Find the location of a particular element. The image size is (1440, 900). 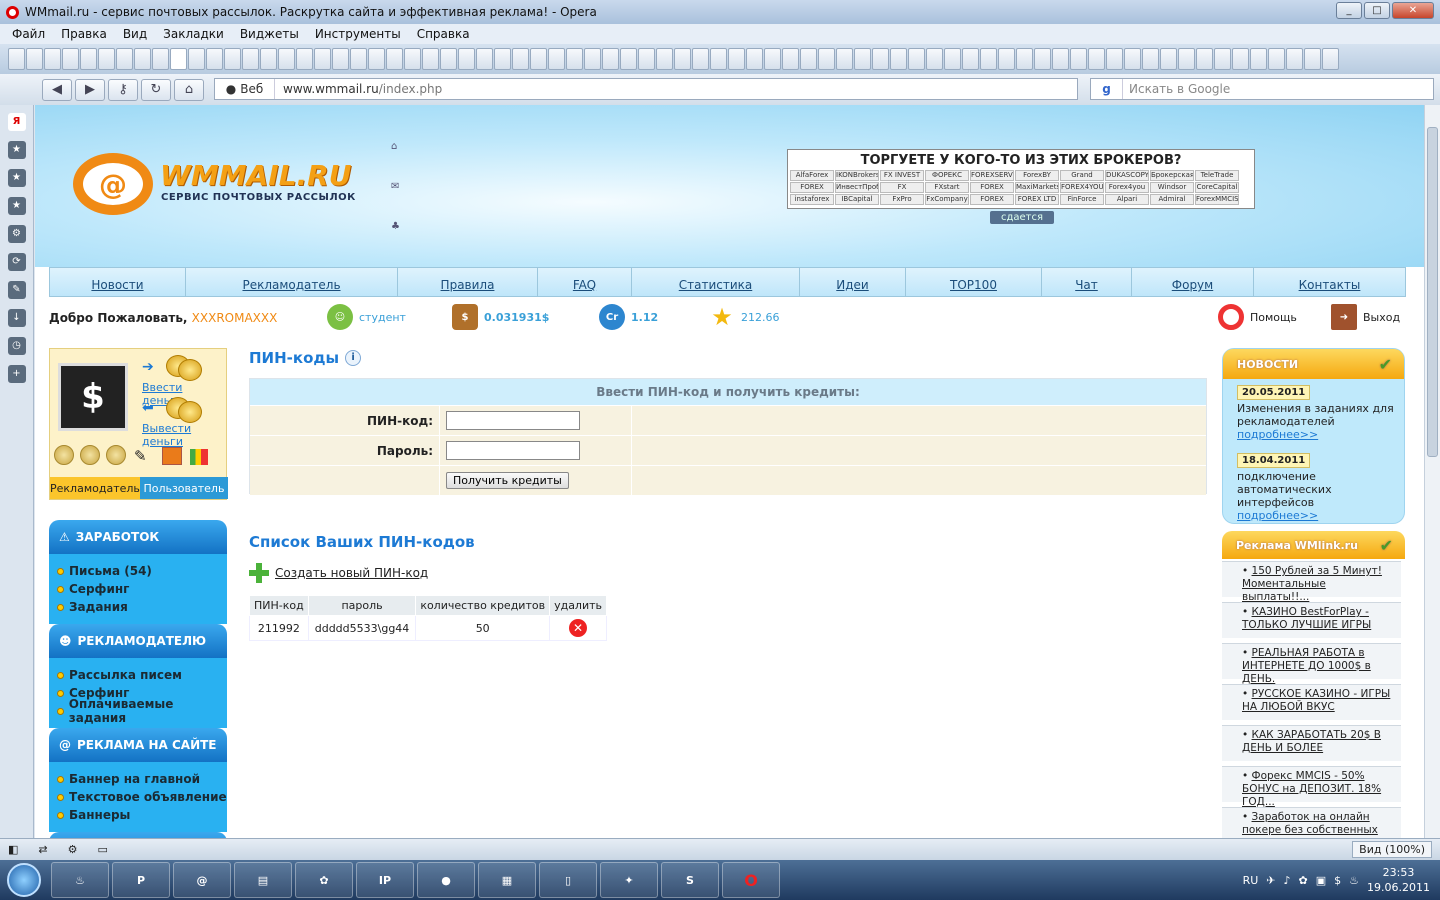

menu-item-tasks: Задания is located at coordinates (142, 607).